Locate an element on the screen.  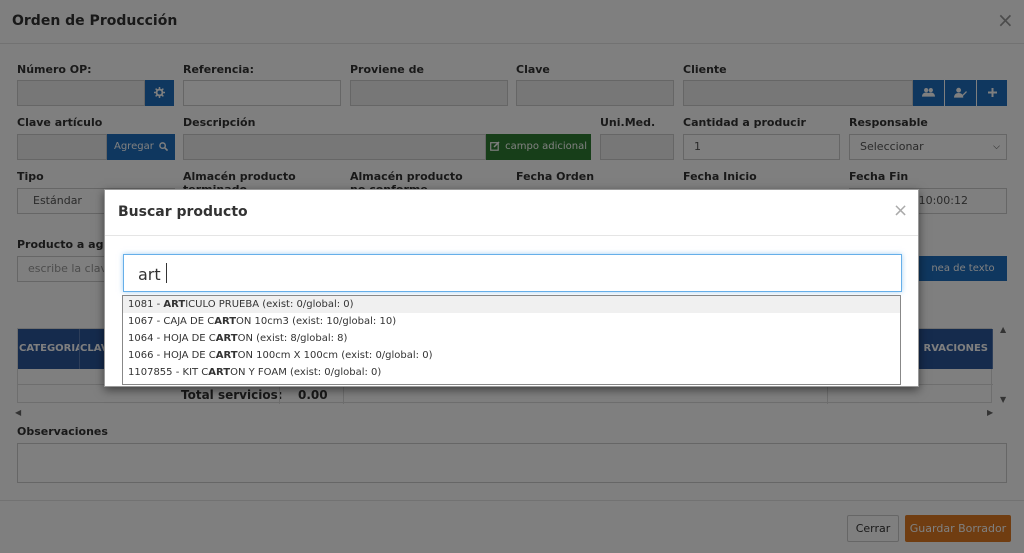
text-cursor is located at coordinates (166, 273).